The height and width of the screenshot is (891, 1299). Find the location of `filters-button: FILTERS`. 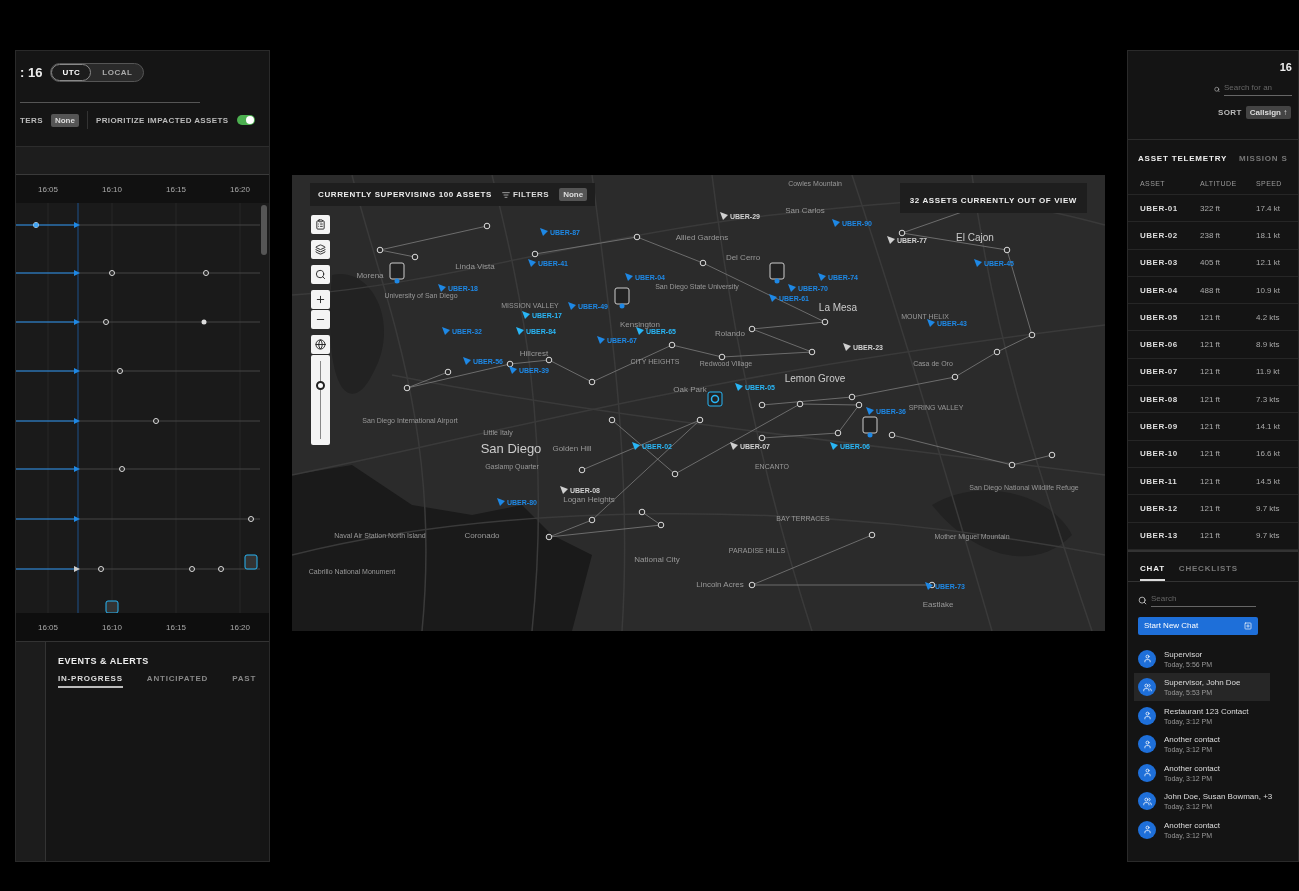

filters-button: FILTERS is located at coordinates (525, 194).